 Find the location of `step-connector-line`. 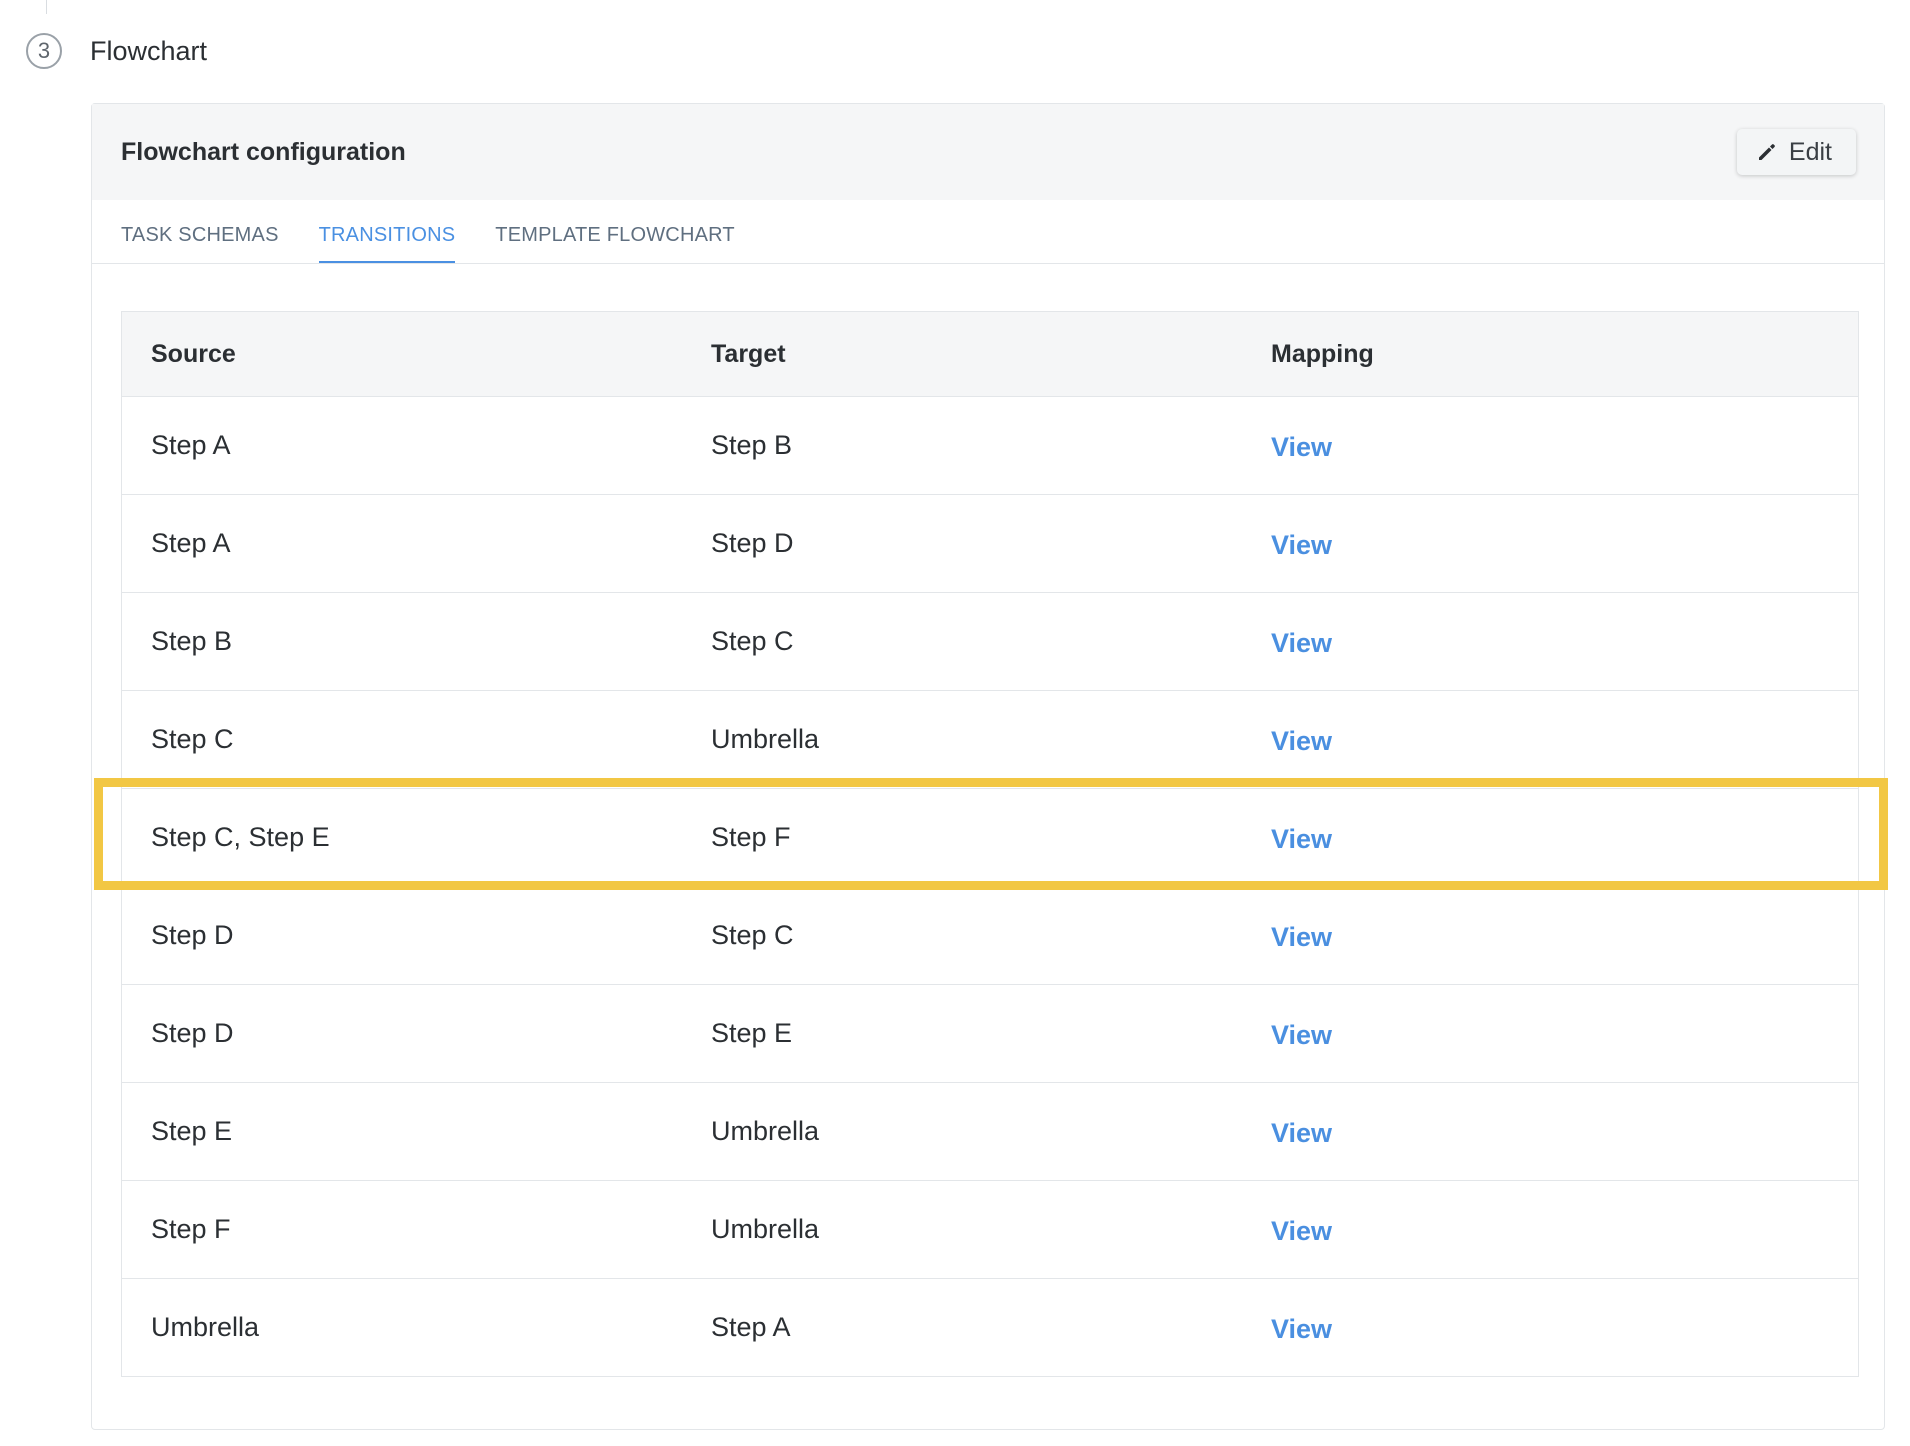

step-connector-line is located at coordinates (46, 7).